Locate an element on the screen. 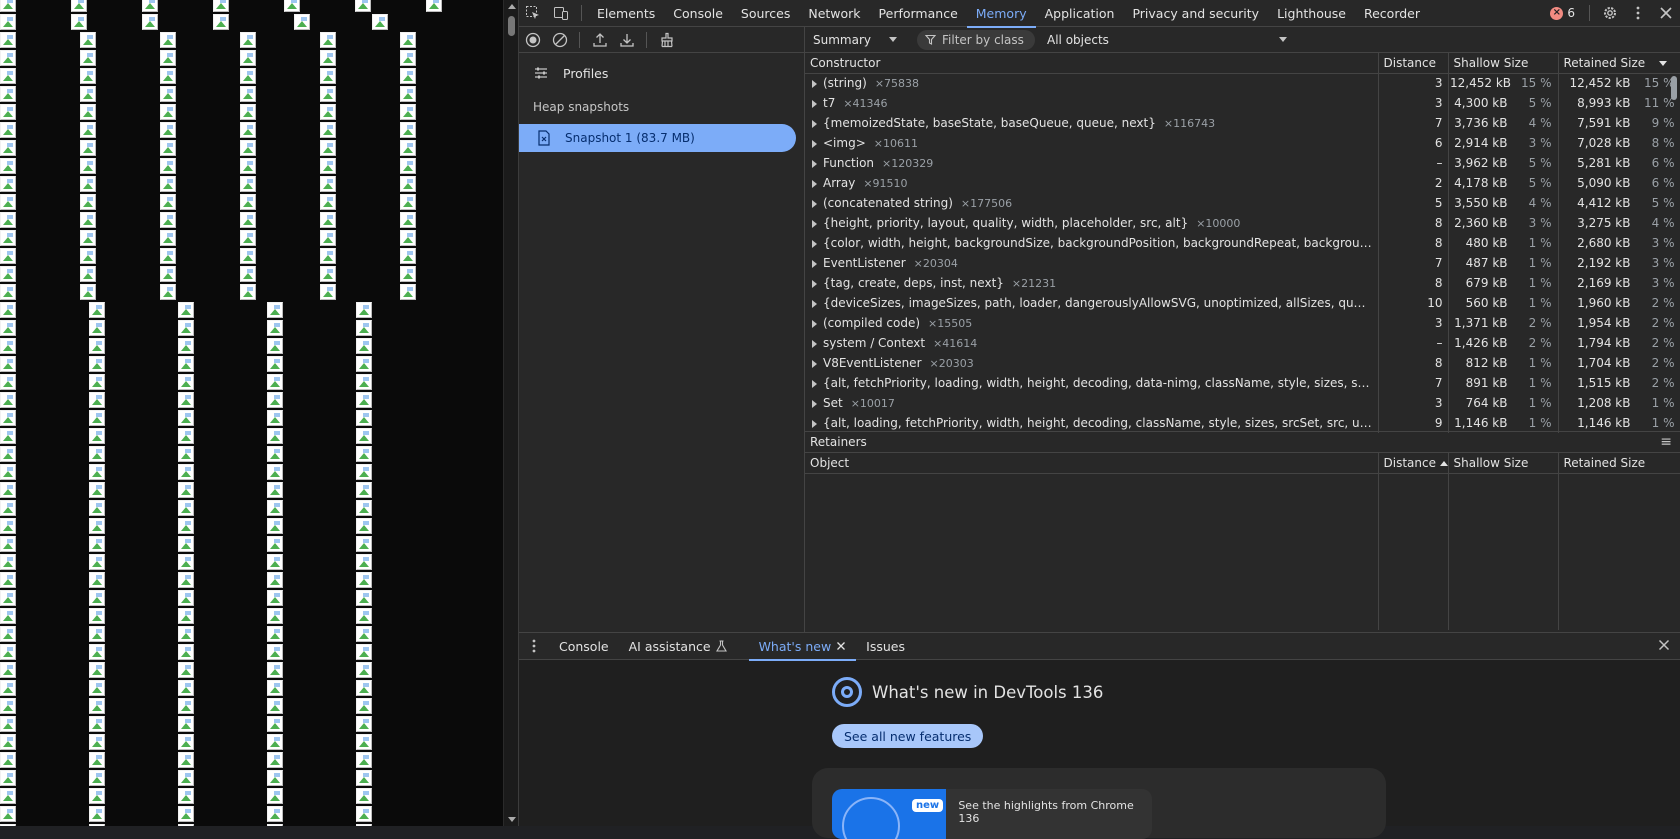 The height and width of the screenshot is (839, 1680). profiles-launcher: Profiles is located at coordinates (661, 73).